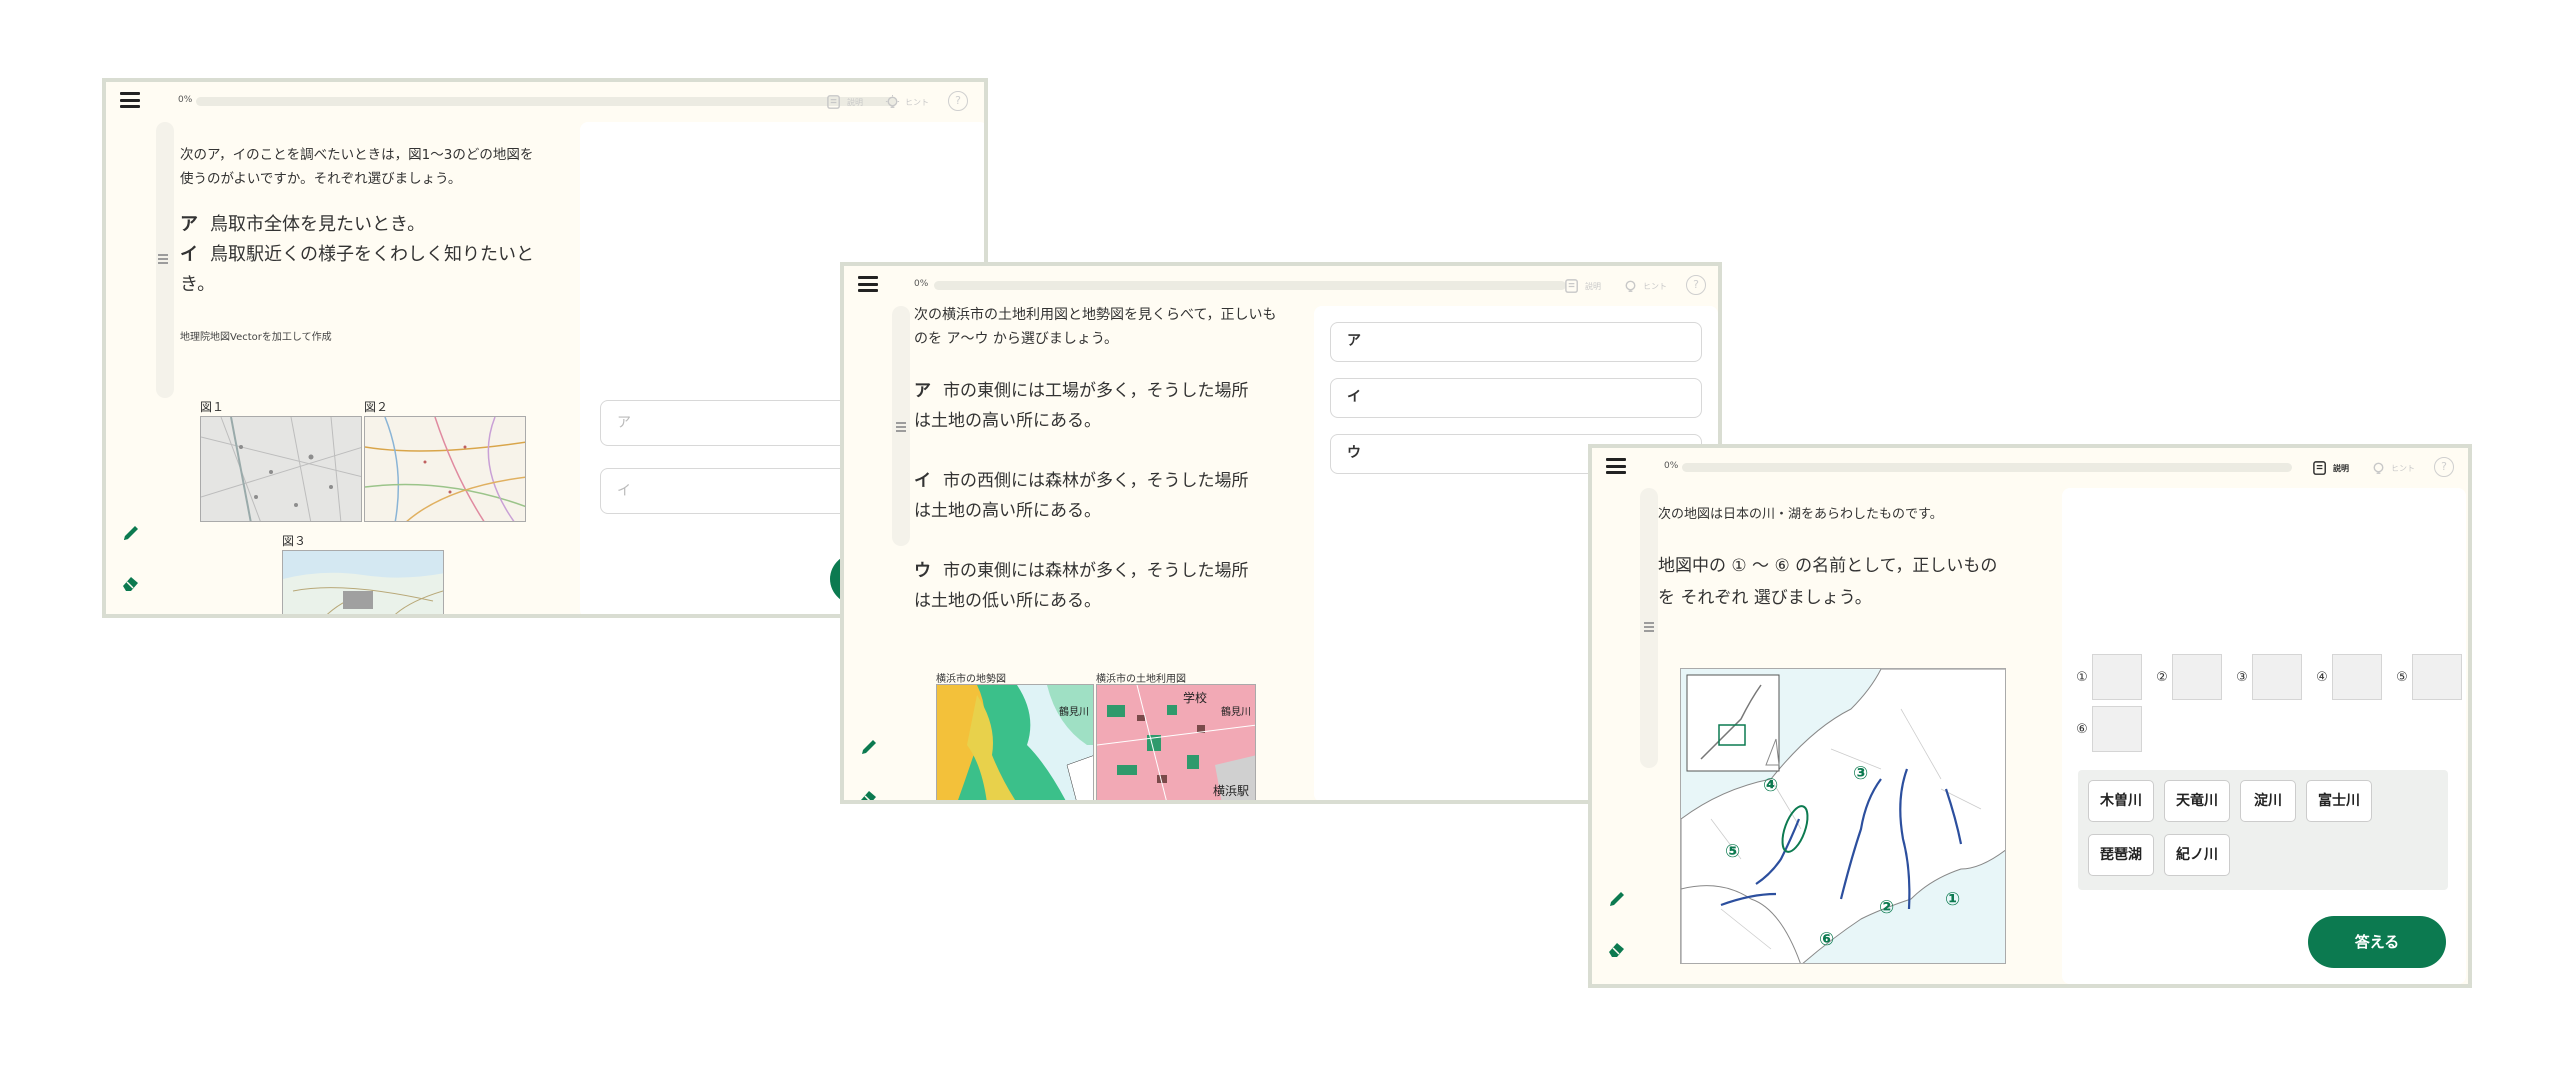 This screenshot has height=1066, width=2560. Describe the element at coordinates (1096, 481) in the screenshot. I see `statement-text: 市の西側には森林が多く，そうした場所` at that location.